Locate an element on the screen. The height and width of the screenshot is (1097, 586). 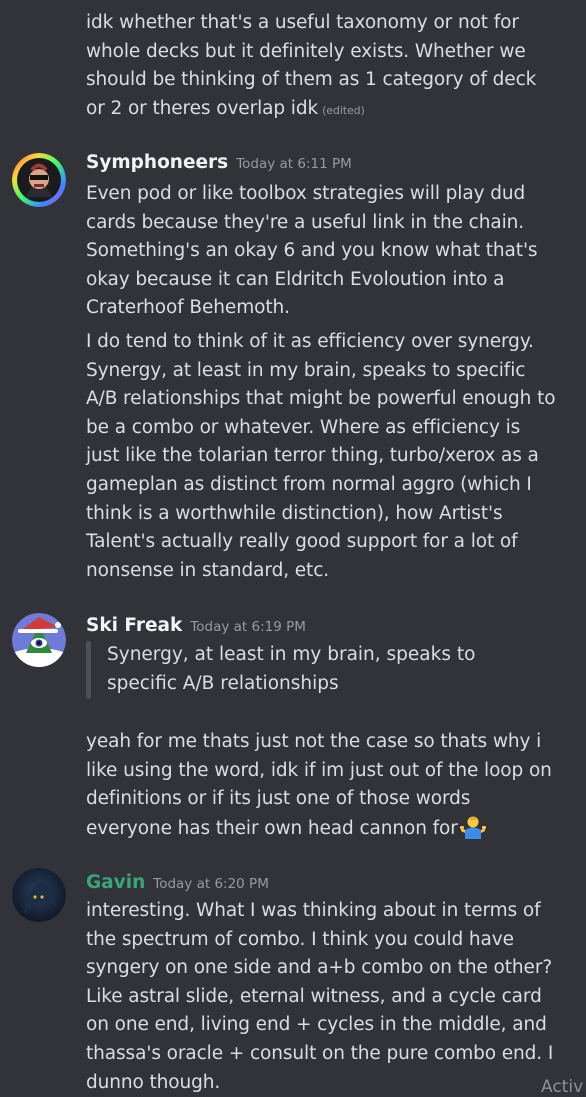
ski-freak-avatar-icon is located at coordinates (39, 640).